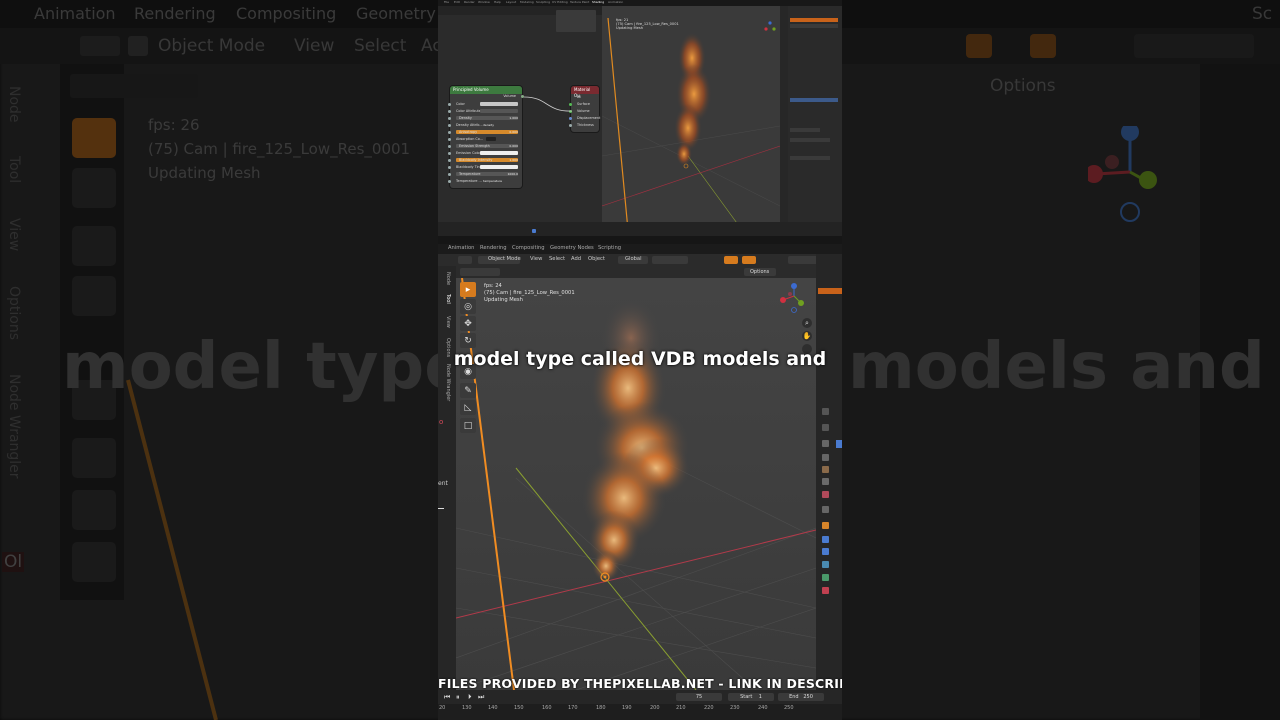 This screenshot has height=720, width=1280. Describe the element at coordinates (825, 525) in the screenshot. I see `props-modifier-icon` at that location.